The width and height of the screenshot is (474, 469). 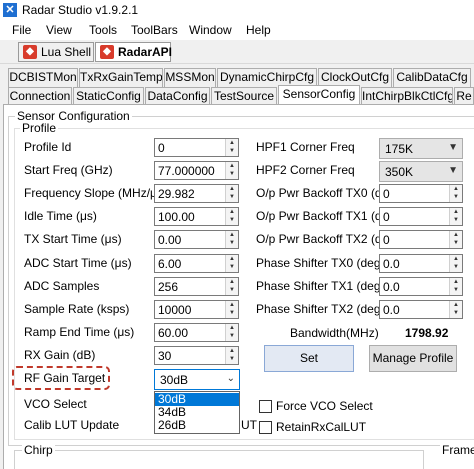 I want to click on calib-lut-suffix: UT, so click(x=249, y=425).